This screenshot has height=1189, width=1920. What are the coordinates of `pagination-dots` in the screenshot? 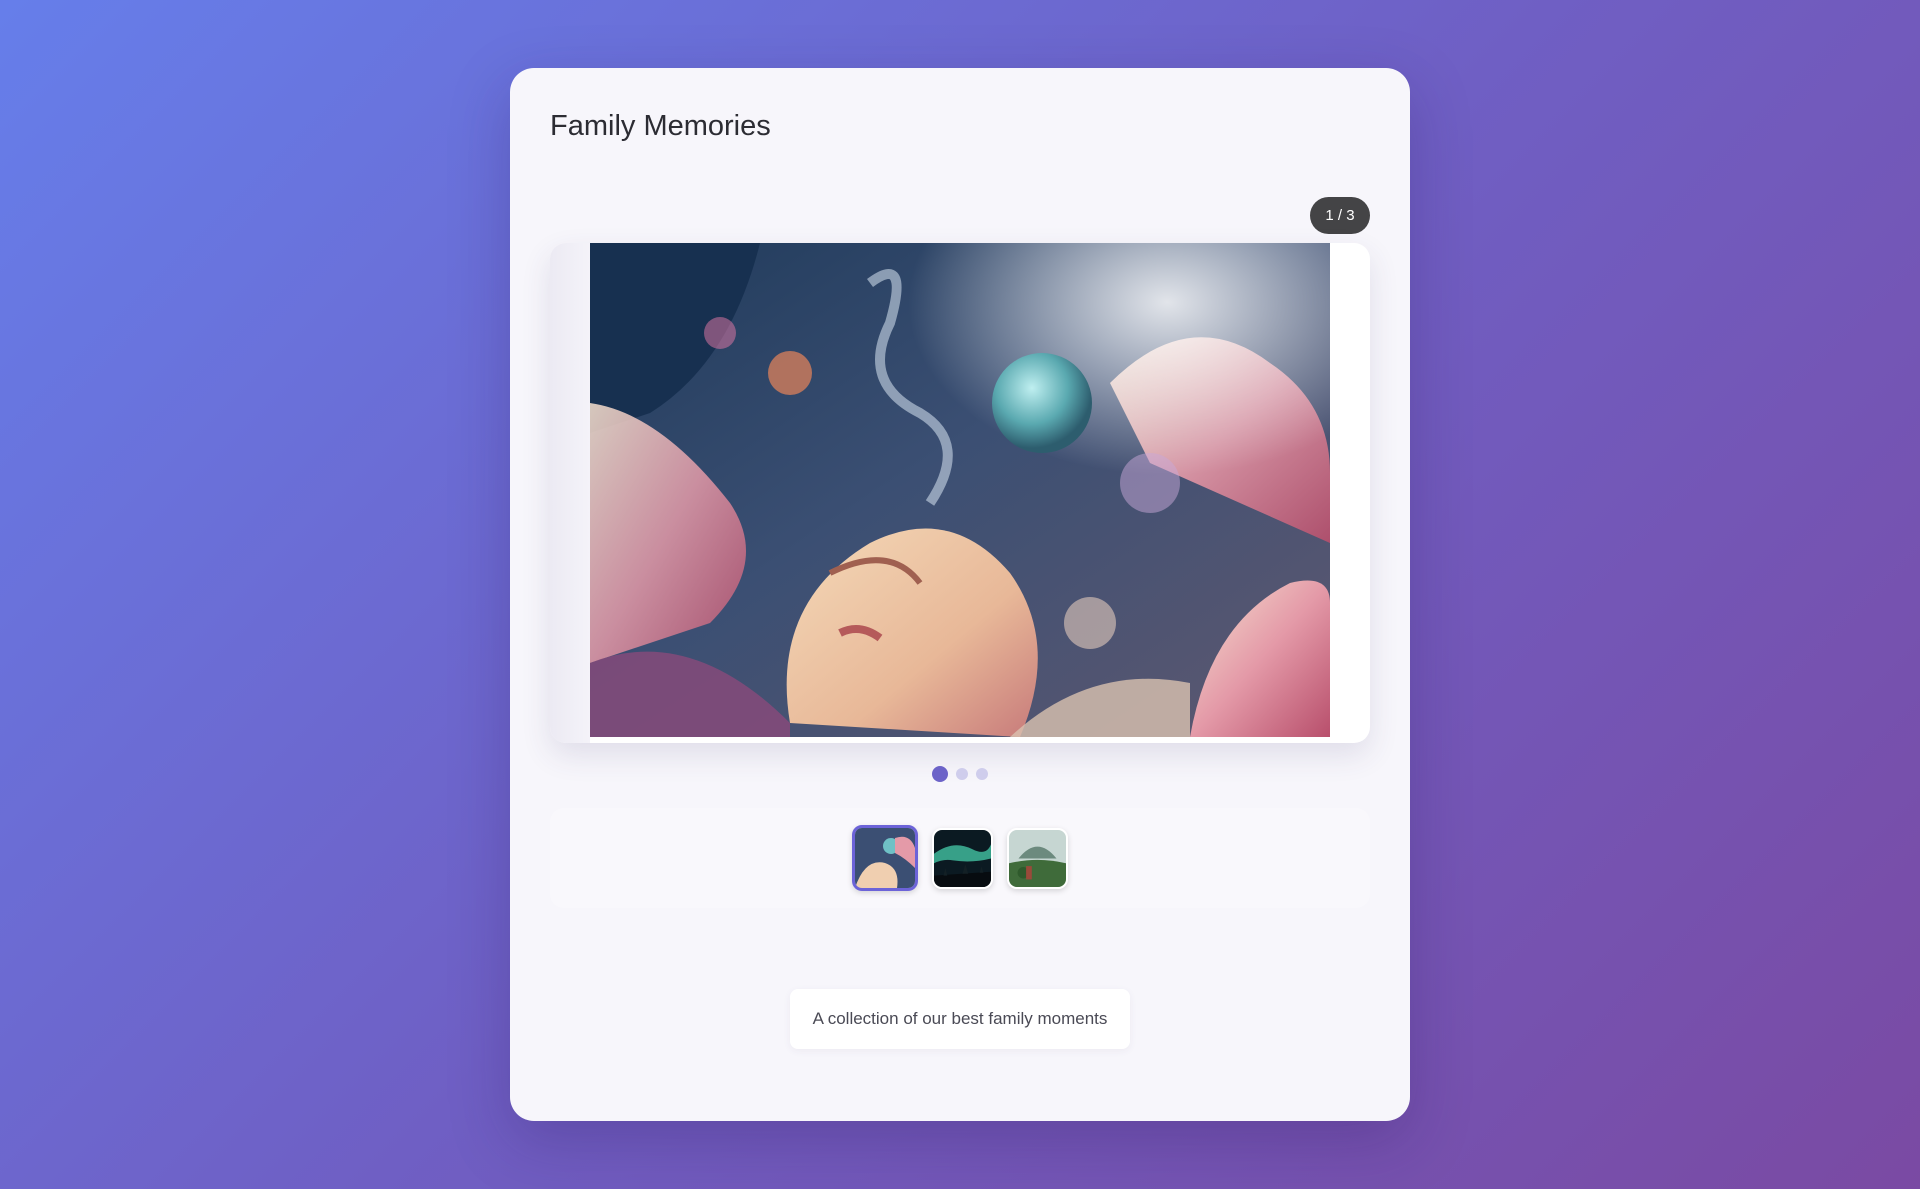 It's located at (960, 774).